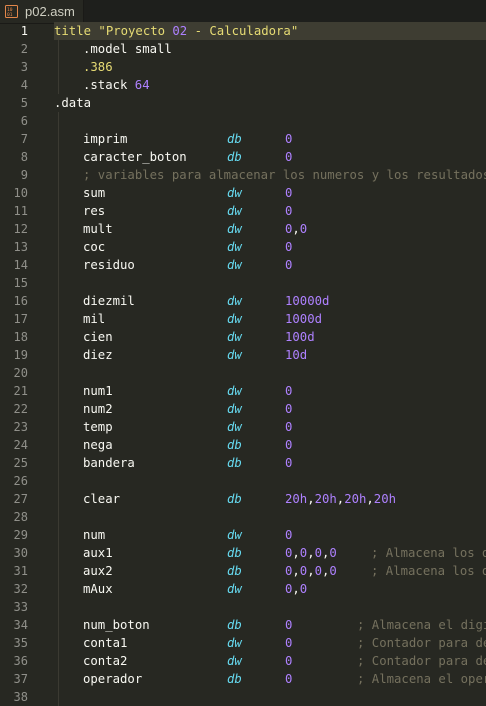 The image size is (486, 706). Describe the element at coordinates (243, 85) in the screenshot. I see `code-line: 4 .stack 64` at that location.